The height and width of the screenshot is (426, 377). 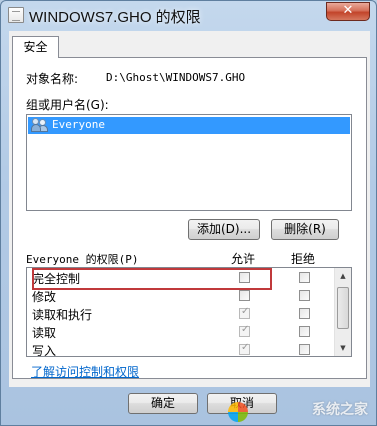 I want to click on permission-row-write: 写入 ✓, so click(x=179, y=349).